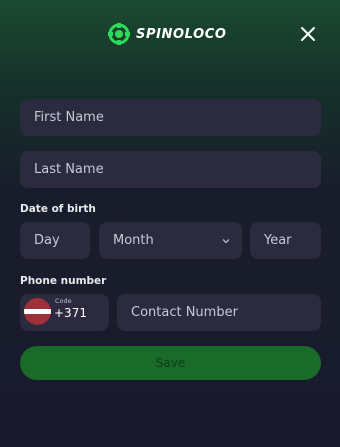 This screenshot has width=340, height=447. What do you see at coordinates (63, 281) in the screenshot?
I see `phone-label: Phone number` at bounding box center [63, 281].